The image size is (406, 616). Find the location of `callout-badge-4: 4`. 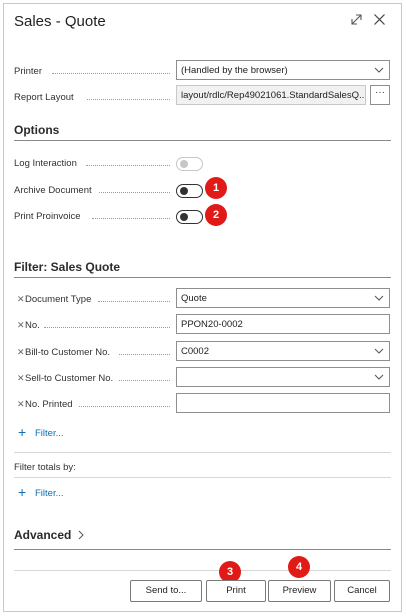

callout-badge-4: 4 is located at coordinates (299, 567).